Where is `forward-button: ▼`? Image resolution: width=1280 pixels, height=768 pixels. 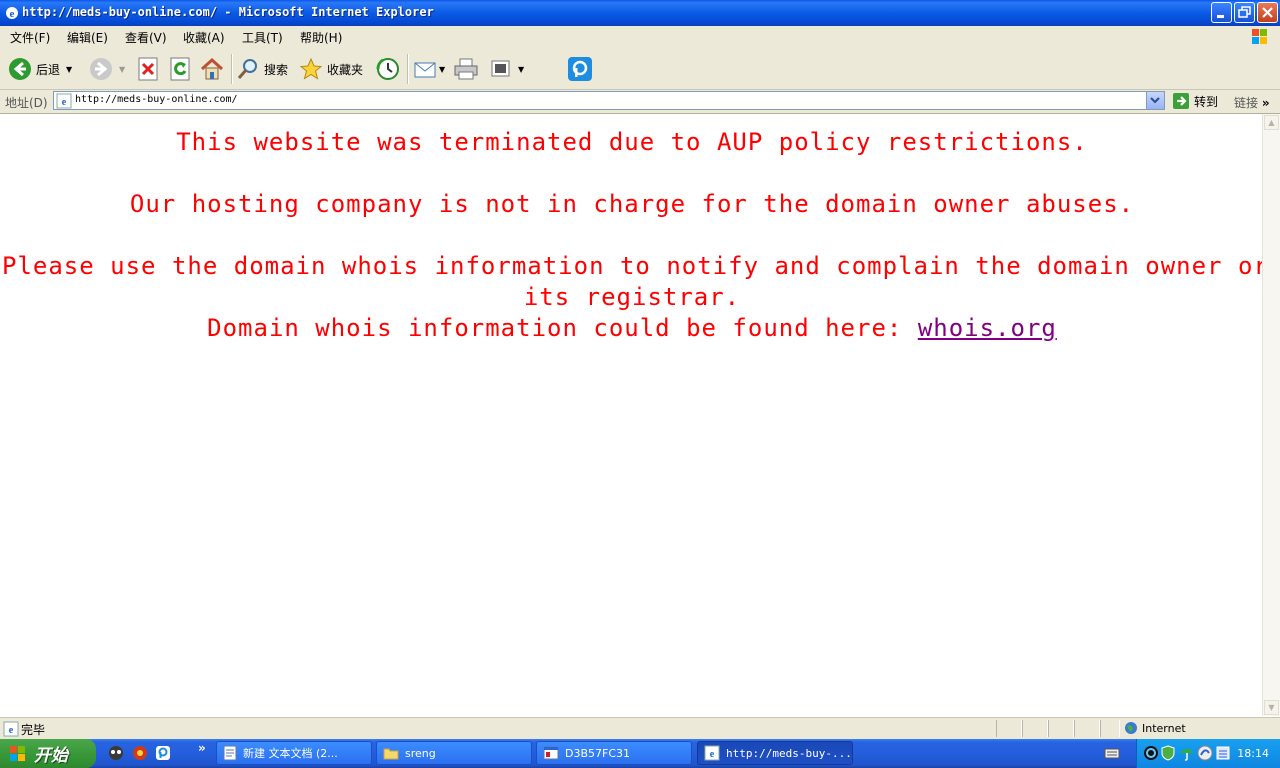
forward-button: ▼ is located at coordinates (107, 69).